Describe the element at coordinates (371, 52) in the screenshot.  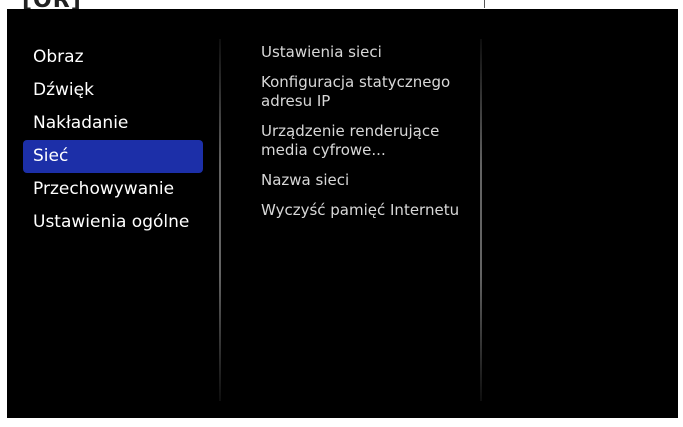
I see `submenu-item-network-settings: Ustawienia sieci` at that location.